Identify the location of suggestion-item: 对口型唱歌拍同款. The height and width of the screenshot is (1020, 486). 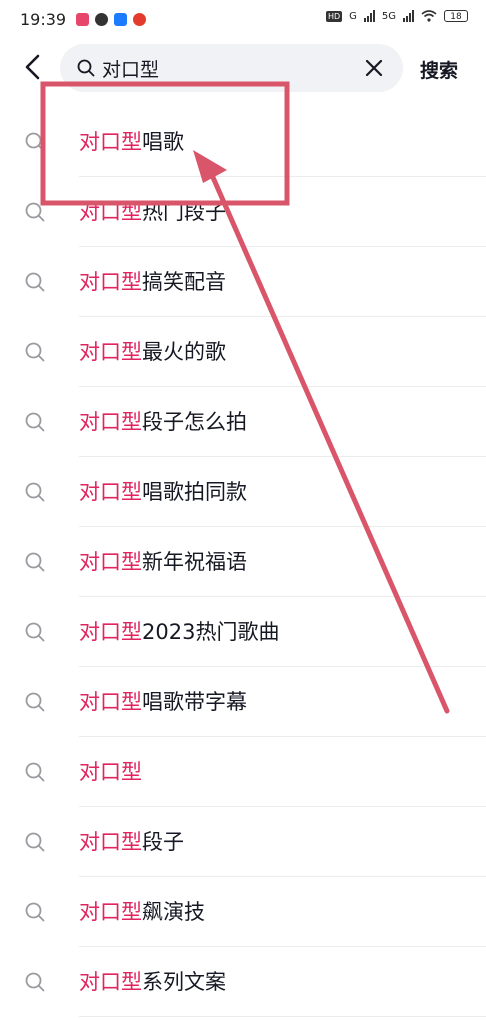
(243, 492).